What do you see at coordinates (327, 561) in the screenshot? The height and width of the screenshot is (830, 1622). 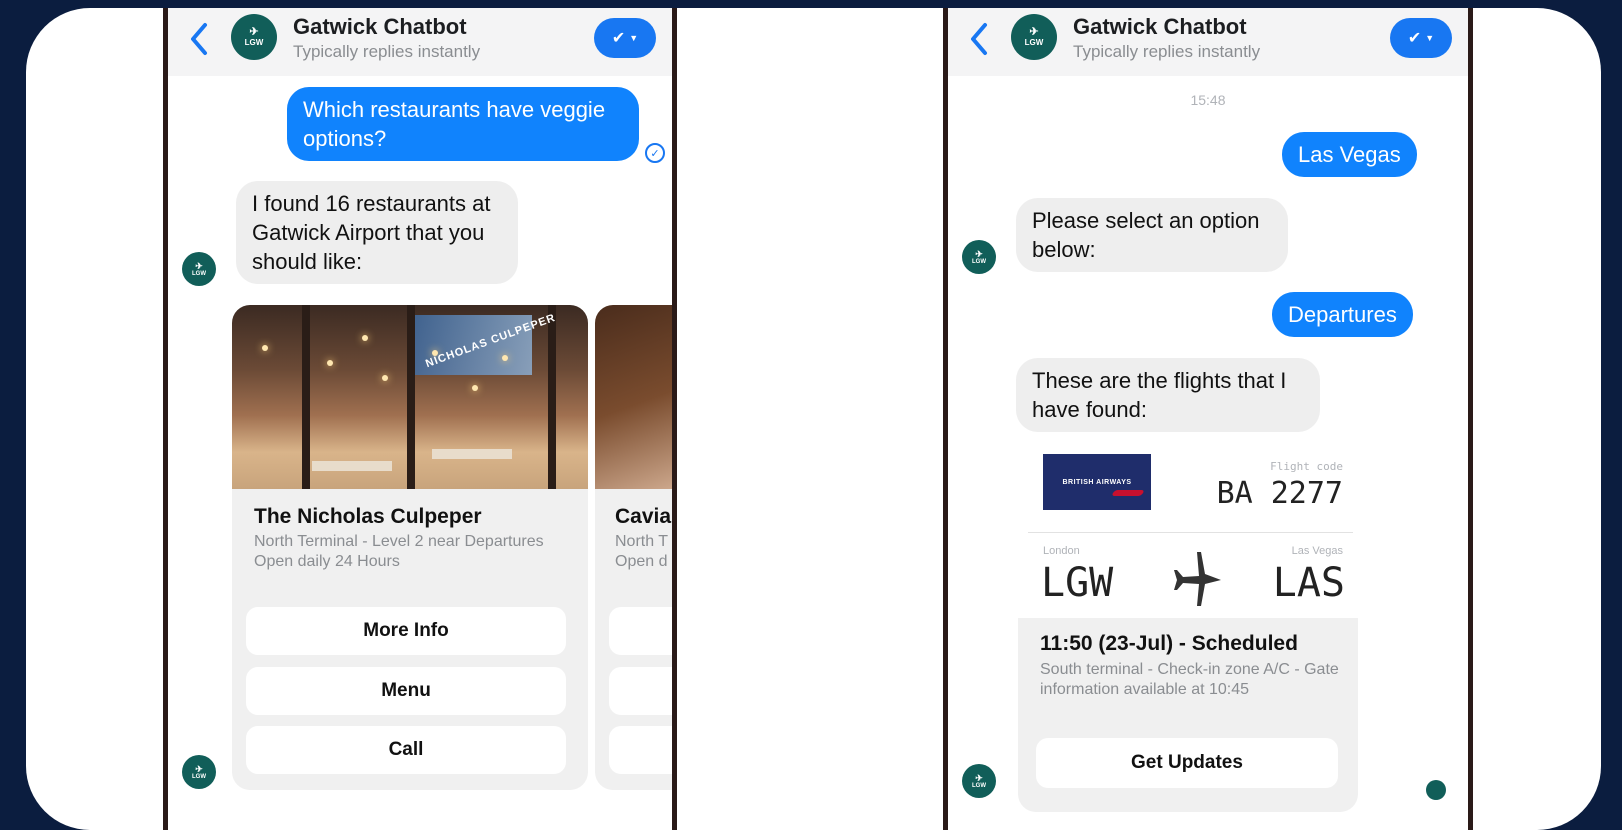 I see `restaurant-hours: Open daily 24 Hours` at bounding box center [327, 561].